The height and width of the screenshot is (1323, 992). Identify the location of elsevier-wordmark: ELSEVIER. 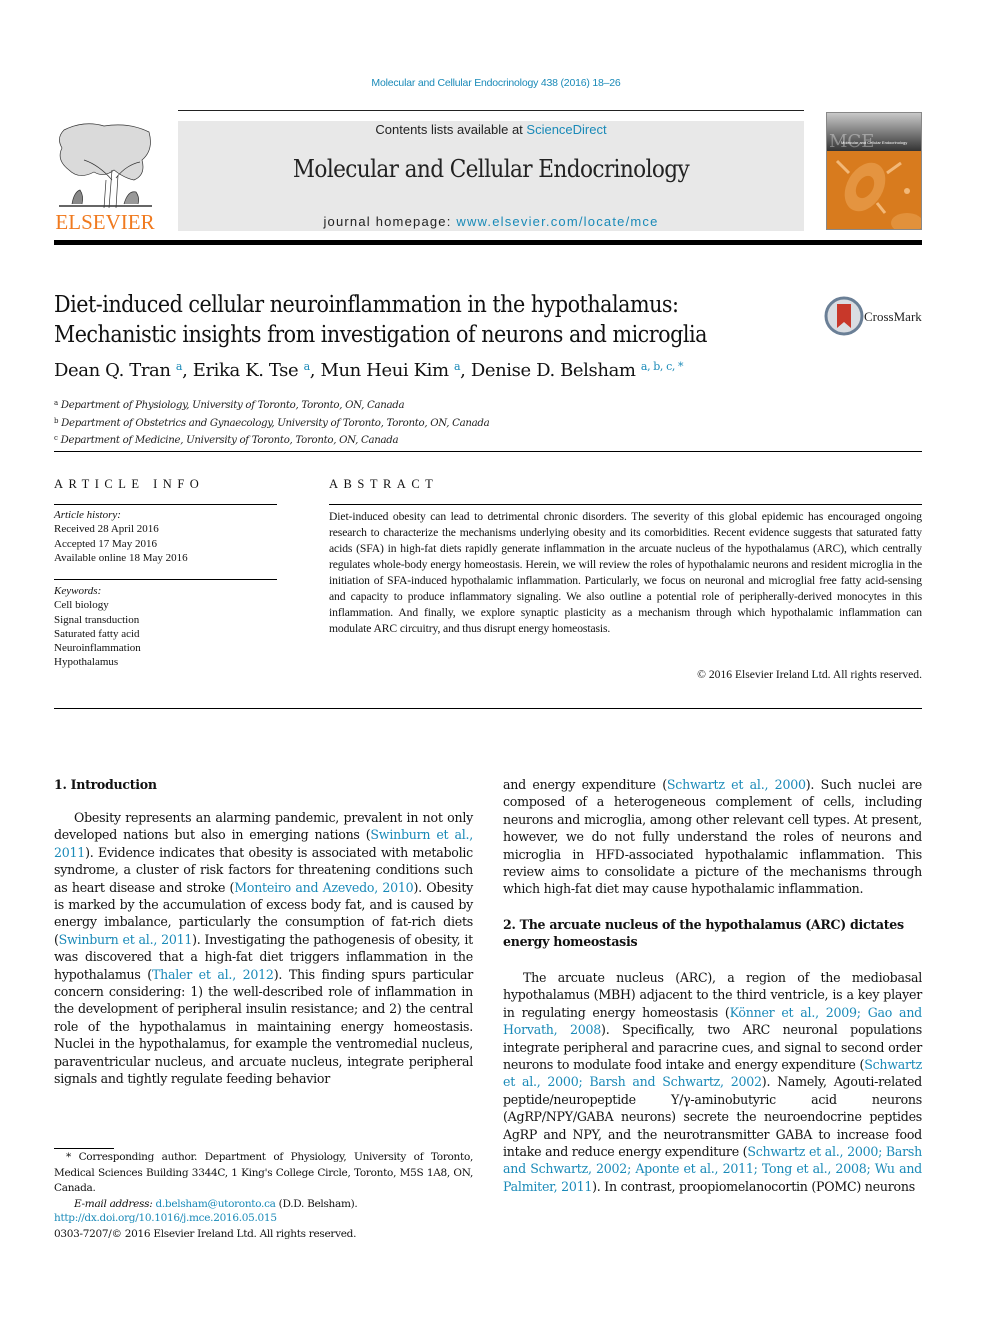
(105, 222).